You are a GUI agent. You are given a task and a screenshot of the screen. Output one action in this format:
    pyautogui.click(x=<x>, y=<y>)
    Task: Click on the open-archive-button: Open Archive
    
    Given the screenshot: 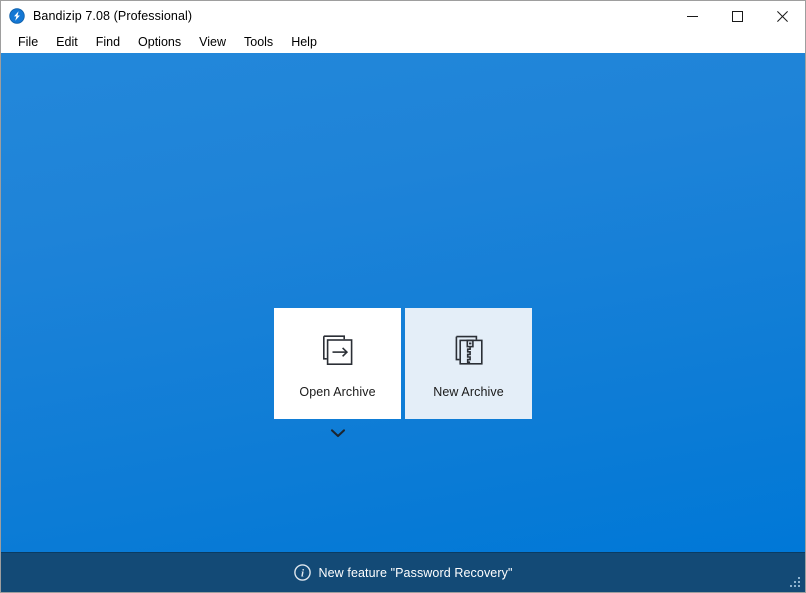 What is the action you would take?
    pyautogui.click(x=337, y=363)
    